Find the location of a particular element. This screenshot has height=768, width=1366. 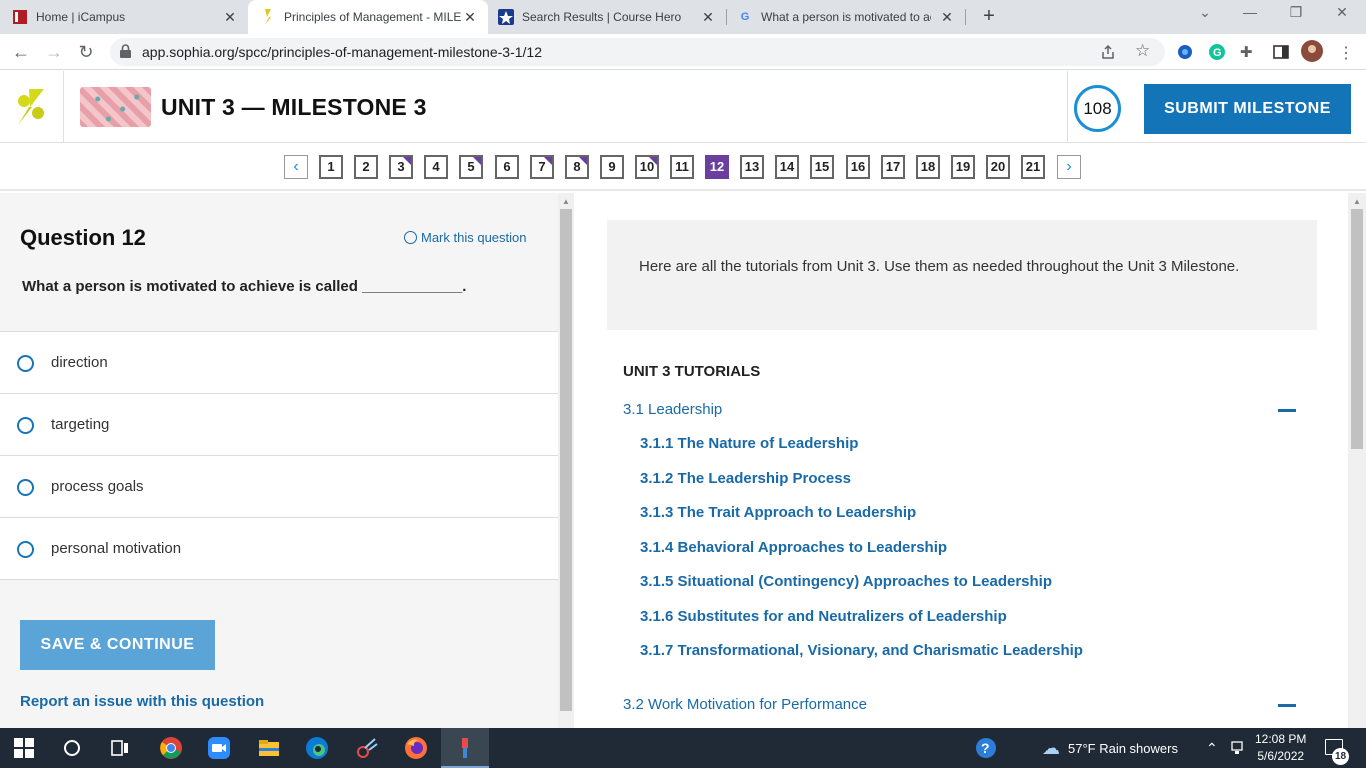

minimize-button: — is located at coordinates (1250, 12).